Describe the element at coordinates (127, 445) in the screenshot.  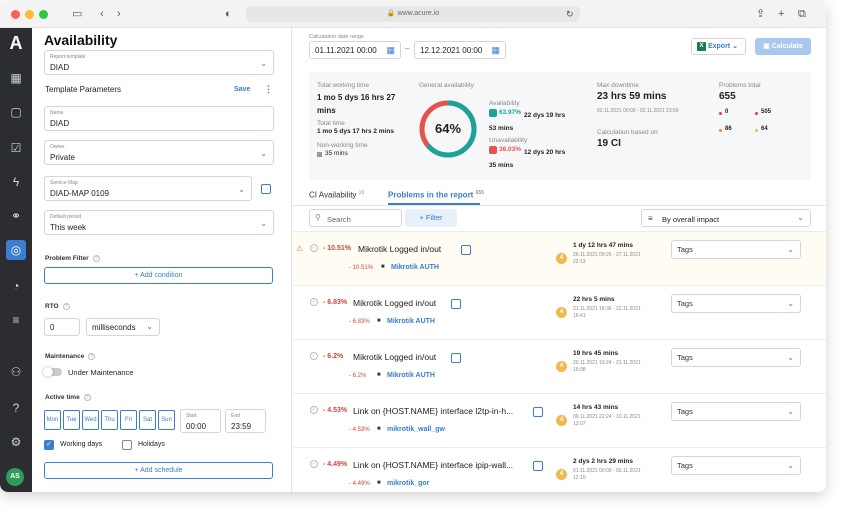
I see `holidays-checkbox` at that location.